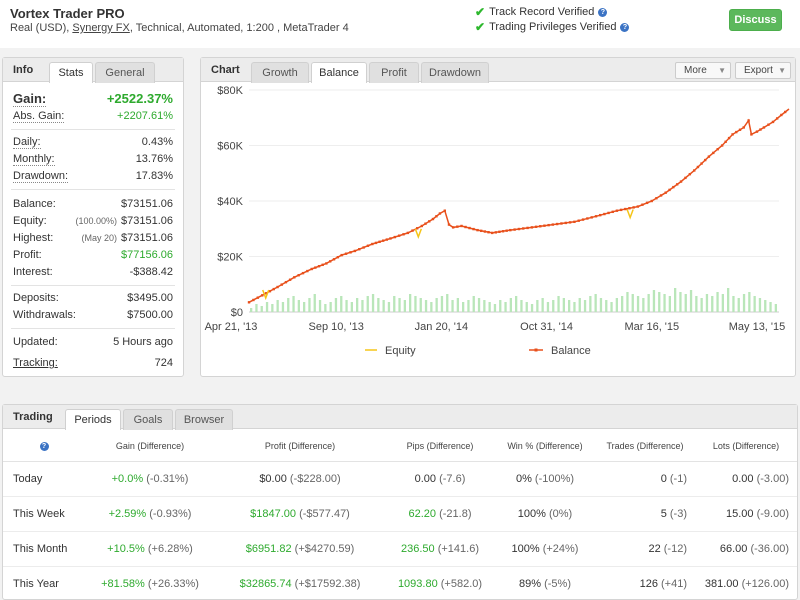 The image size is (800, 600). Describe the element at coordinates (645, 479) in the screenshot. I see `trades-cell: 0 (-1)` at that location.